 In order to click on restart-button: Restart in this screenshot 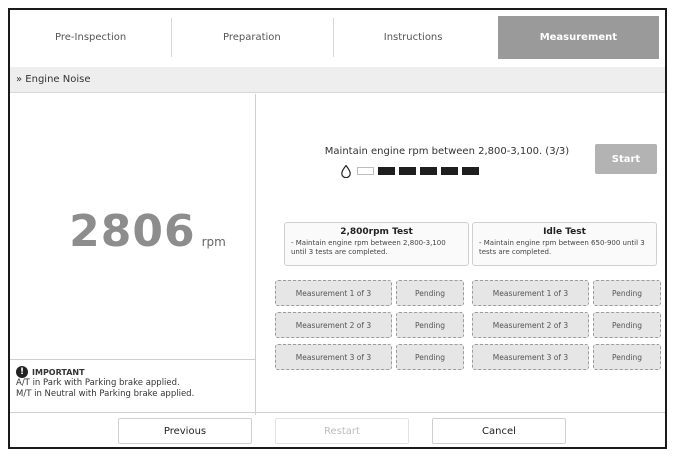, I will do `click(342, 431)`.